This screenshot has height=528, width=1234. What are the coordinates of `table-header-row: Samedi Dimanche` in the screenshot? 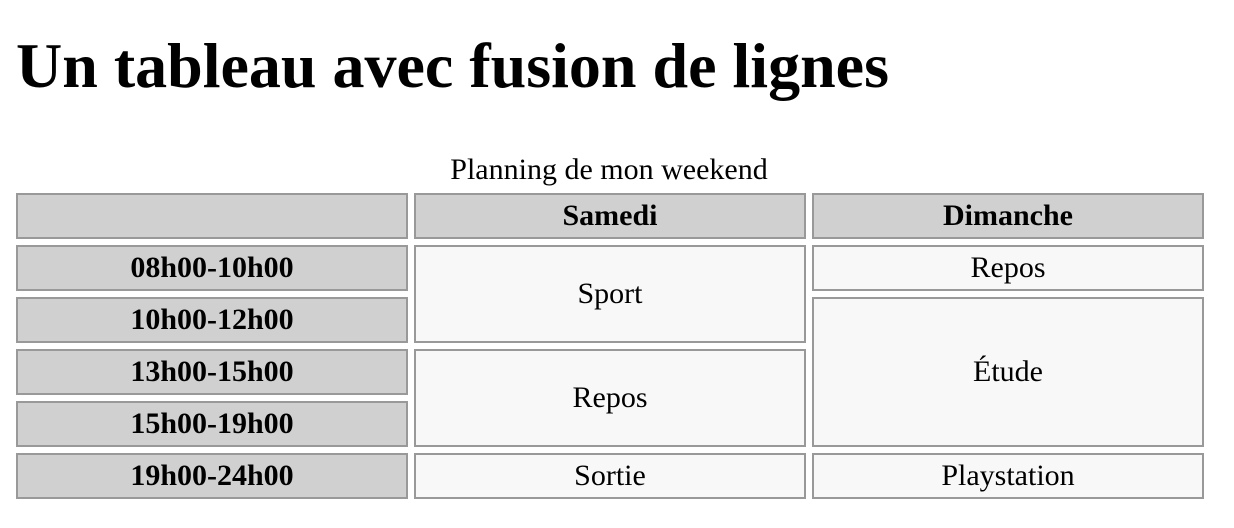 It's located at (610, 216).